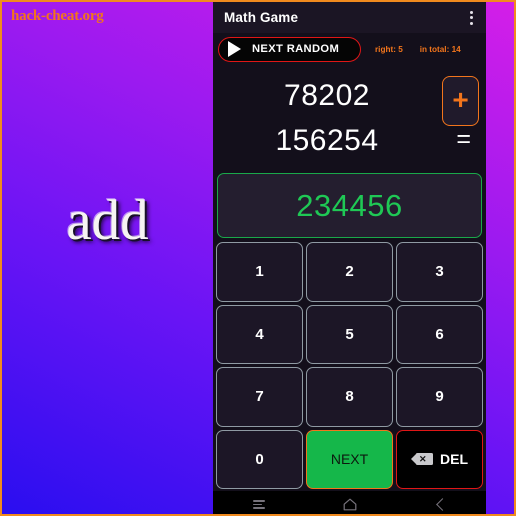  Describe the element at coordinates (349, 272) in the screenshot. I see `key-2: 2` at that location.